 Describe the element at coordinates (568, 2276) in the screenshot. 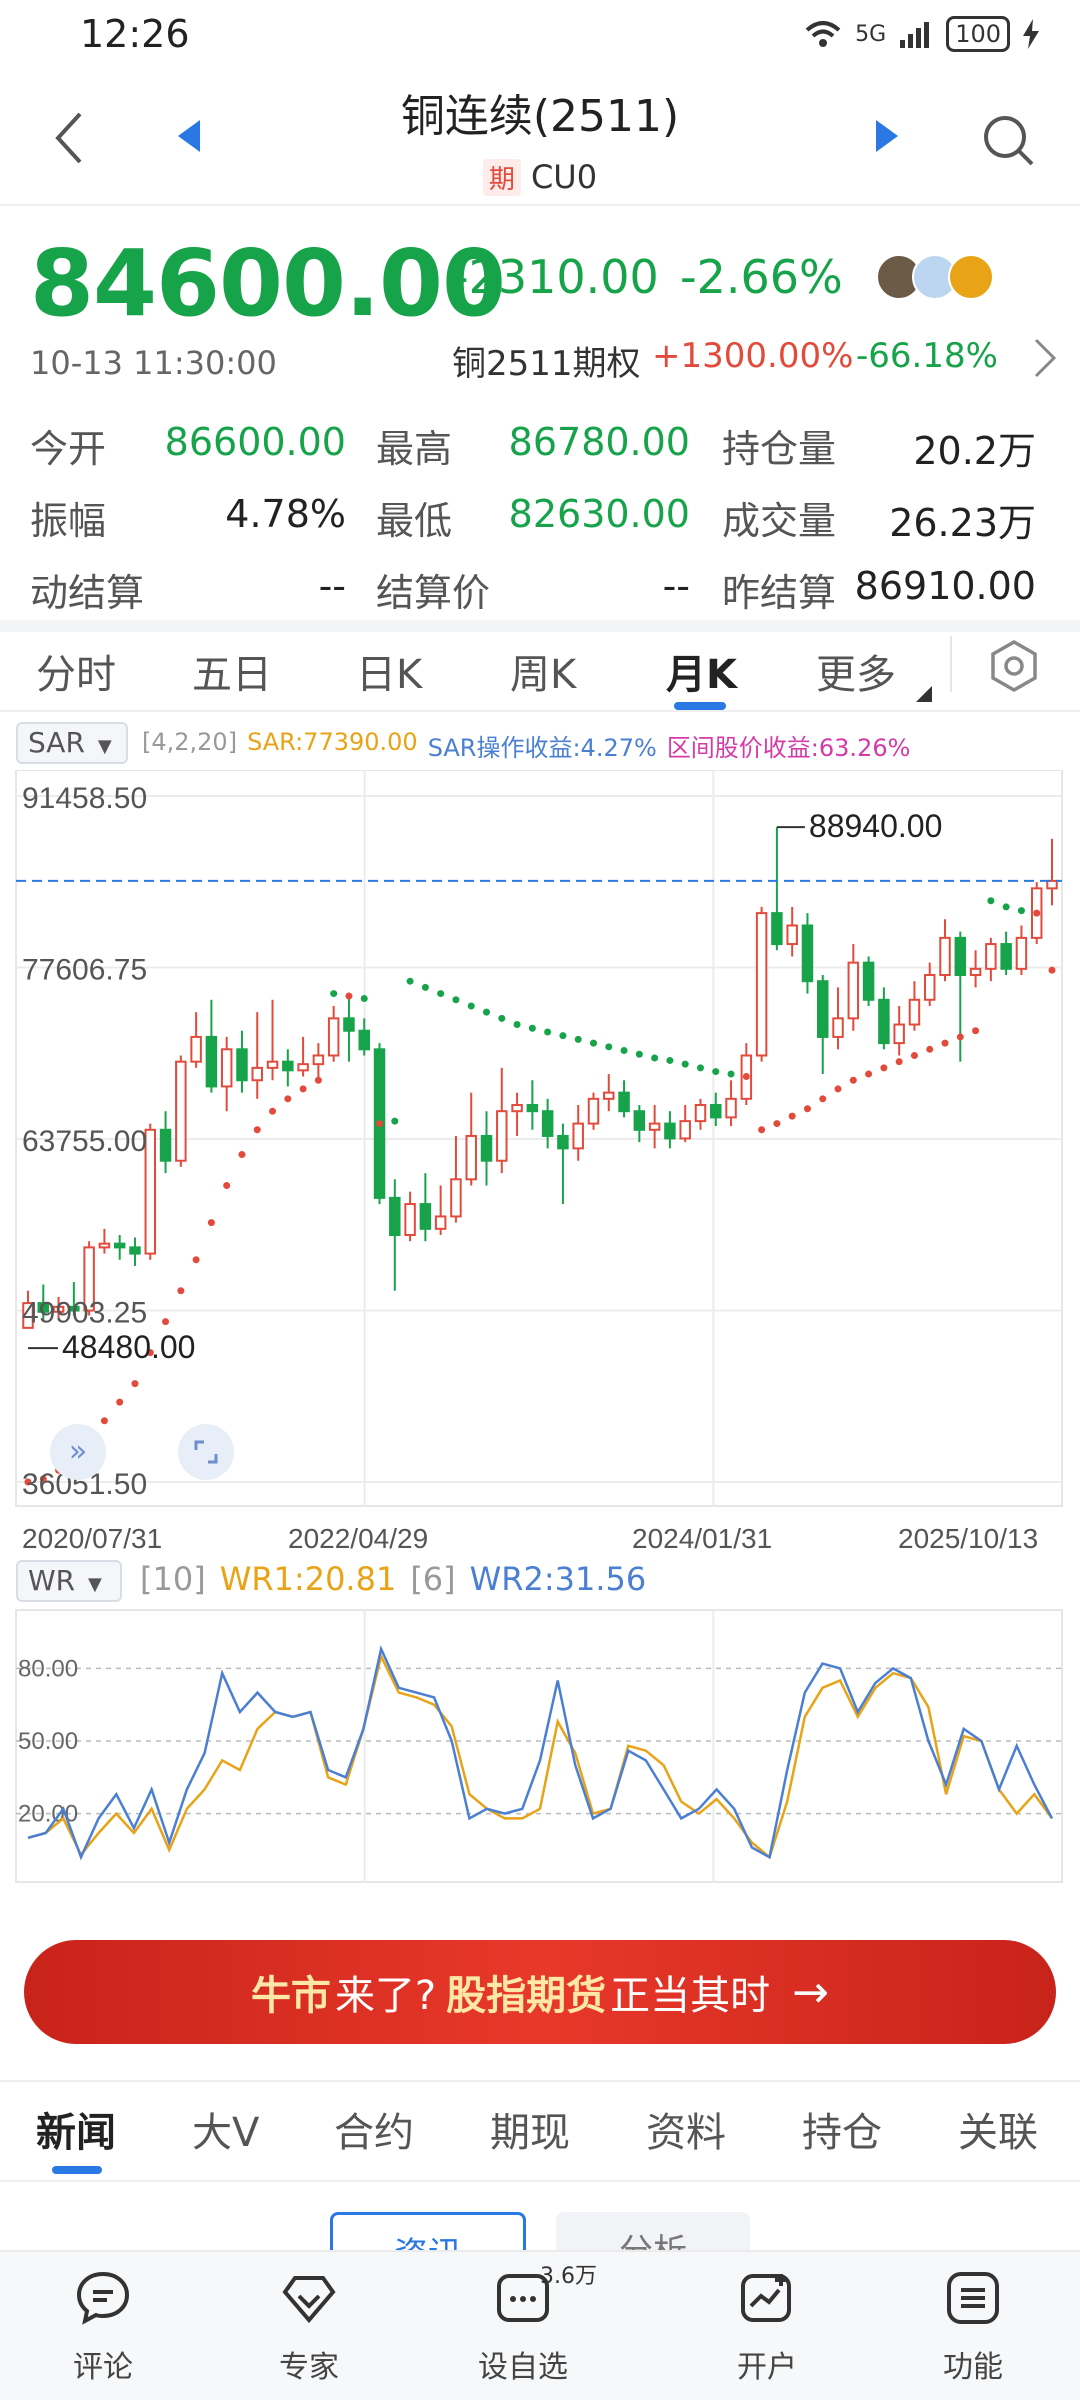

I see `watchlist-count-badge: 3.6万` at that location.